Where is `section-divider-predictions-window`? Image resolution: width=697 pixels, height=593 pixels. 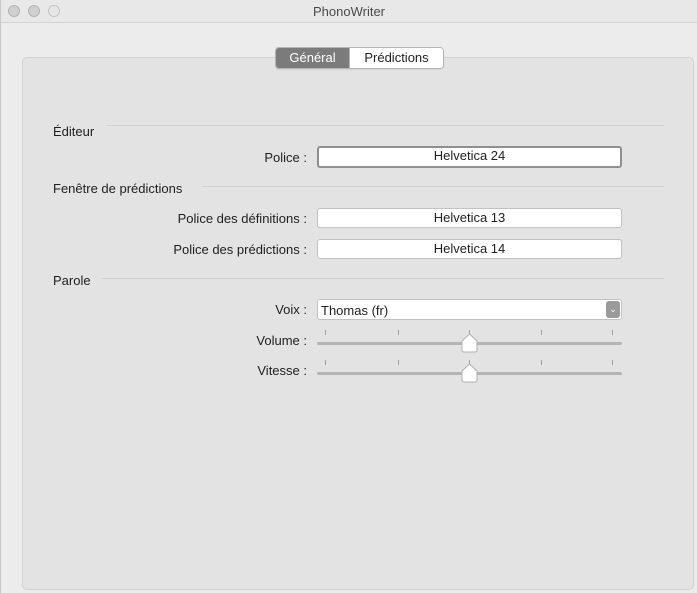
section-divider-predictions-window is located at coordinates (433, 186).